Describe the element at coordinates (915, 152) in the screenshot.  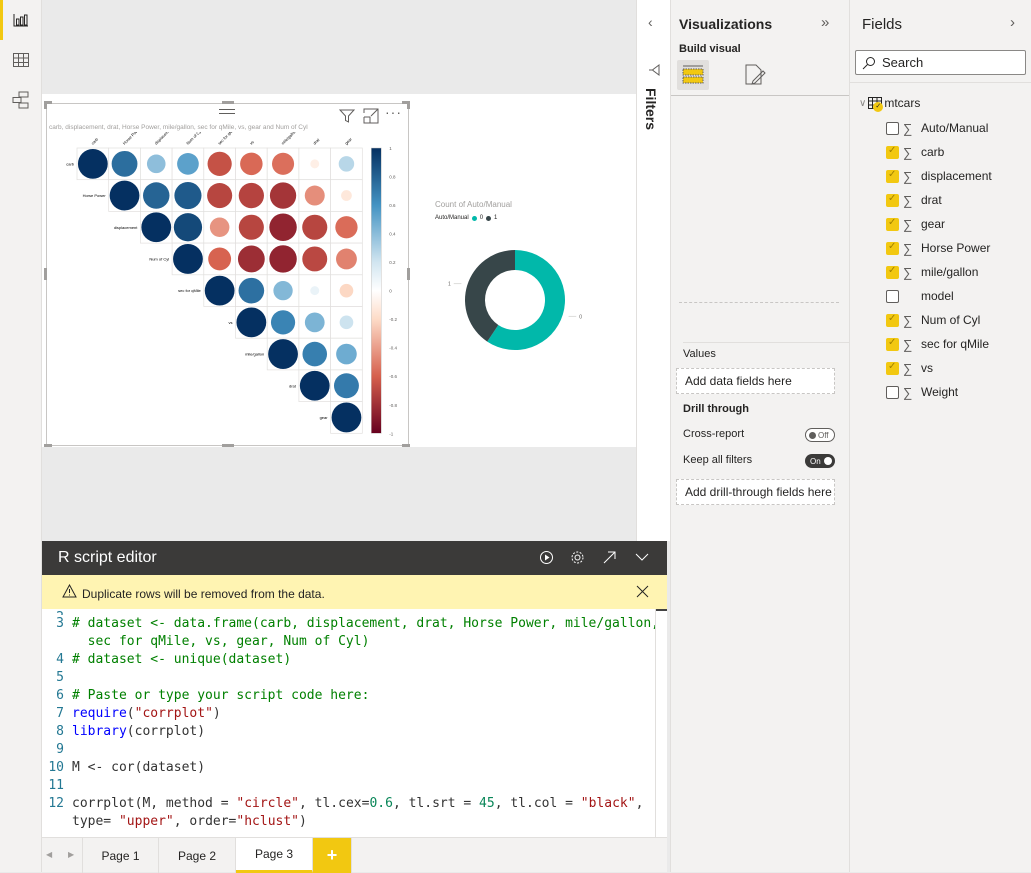
I see `field-item: ∑ carb` at that location.